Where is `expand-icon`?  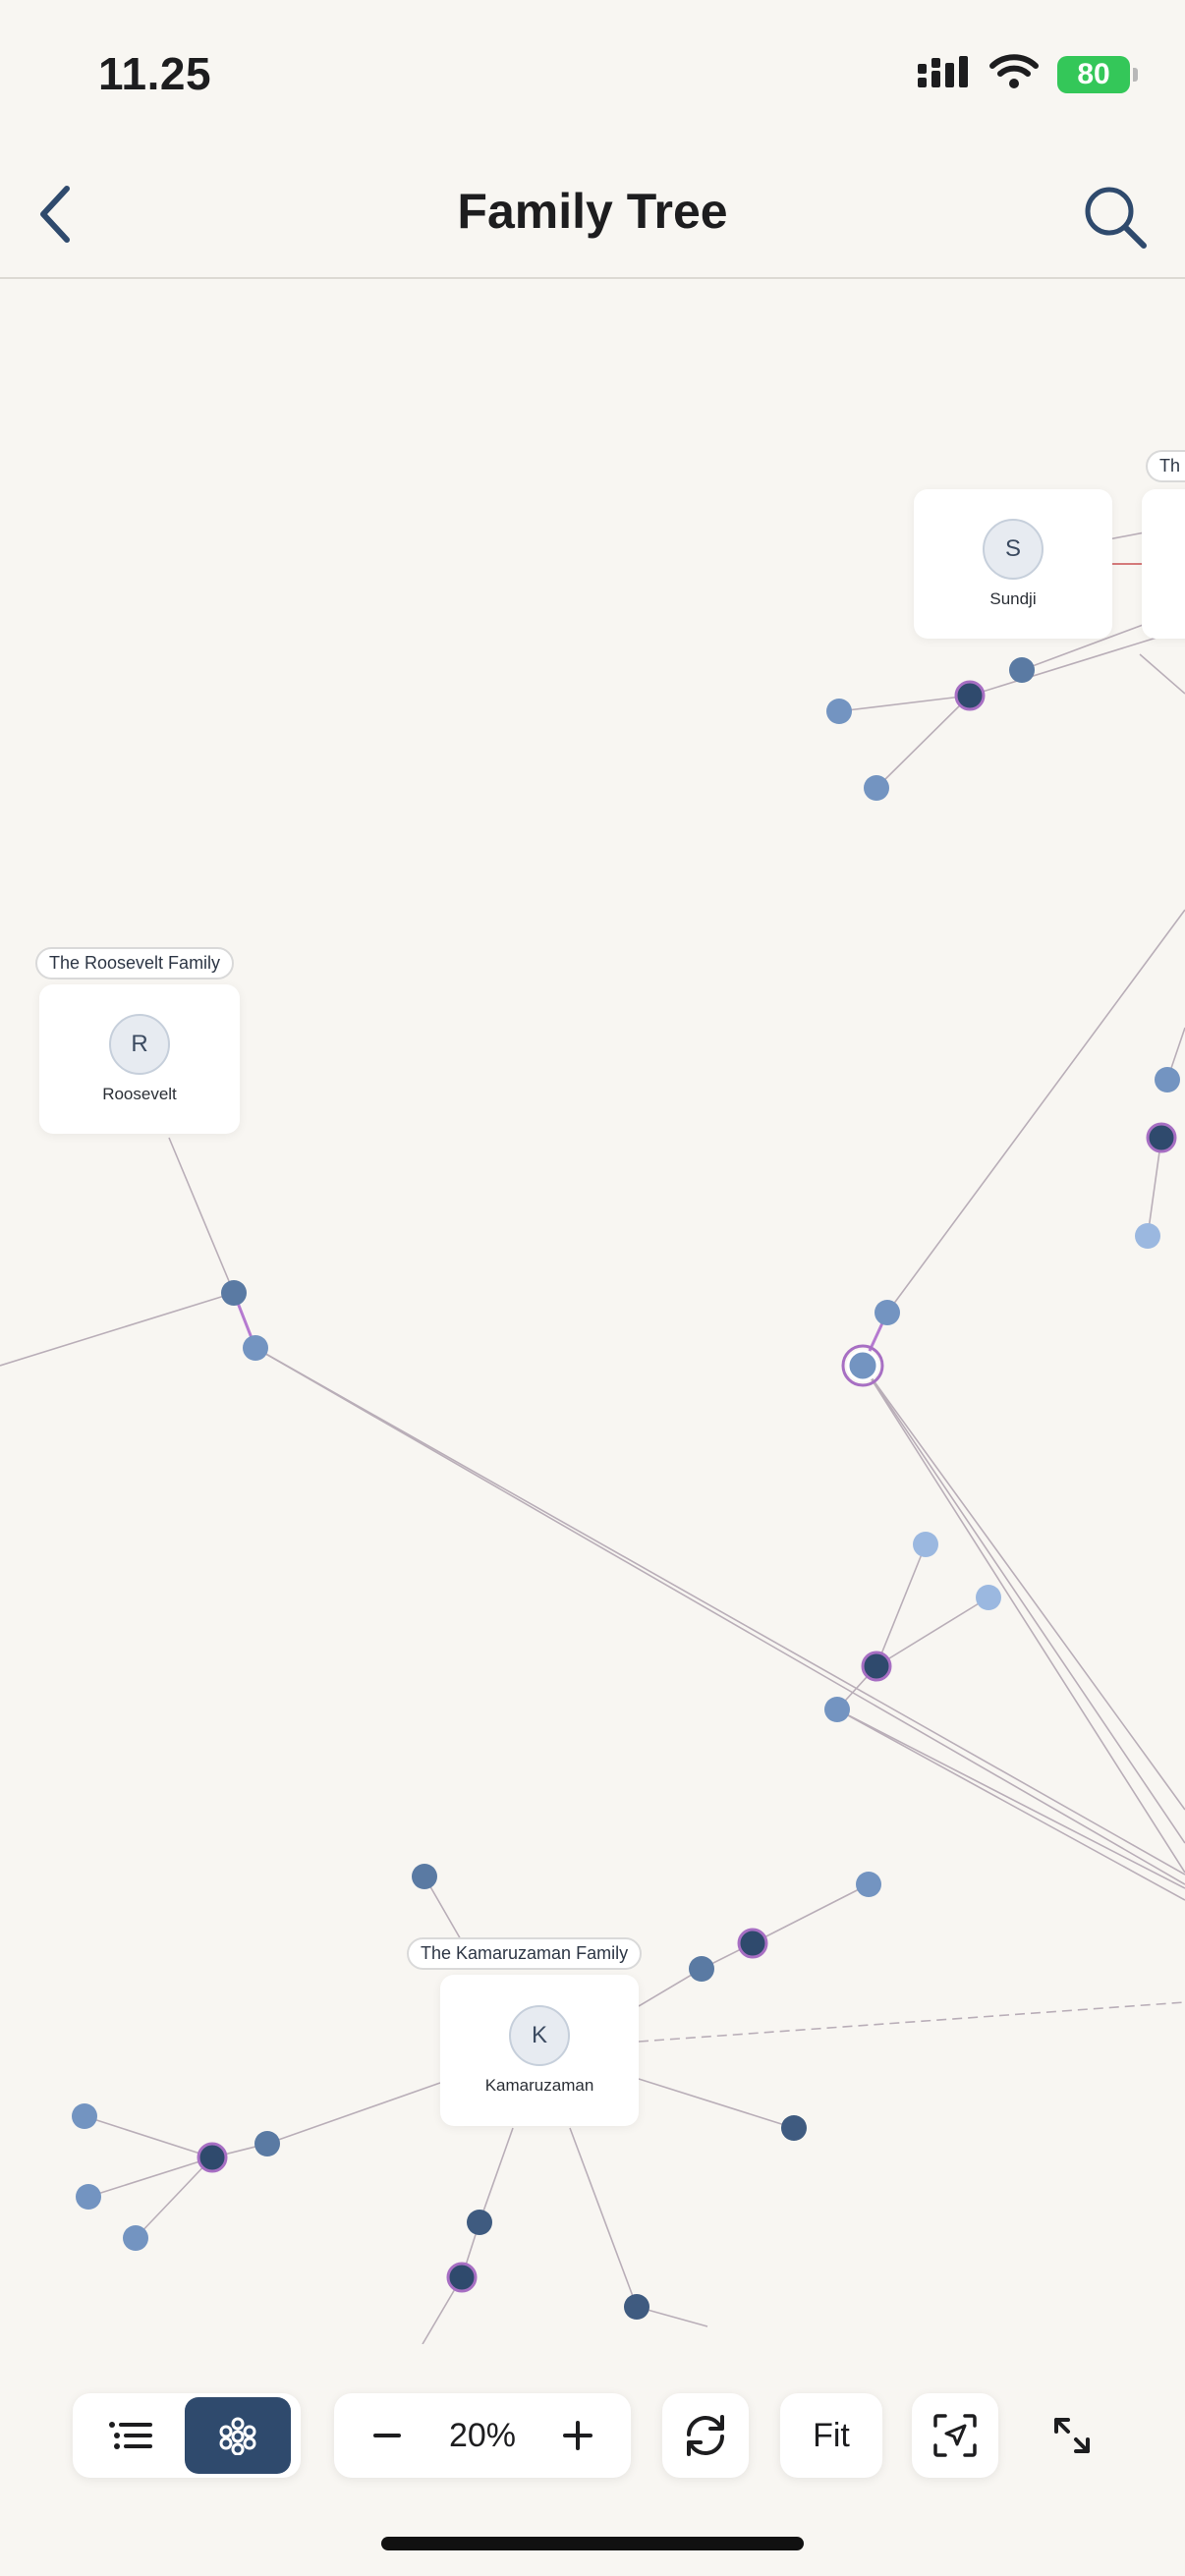 expand-icon is located at coordinates (1072, 2435).